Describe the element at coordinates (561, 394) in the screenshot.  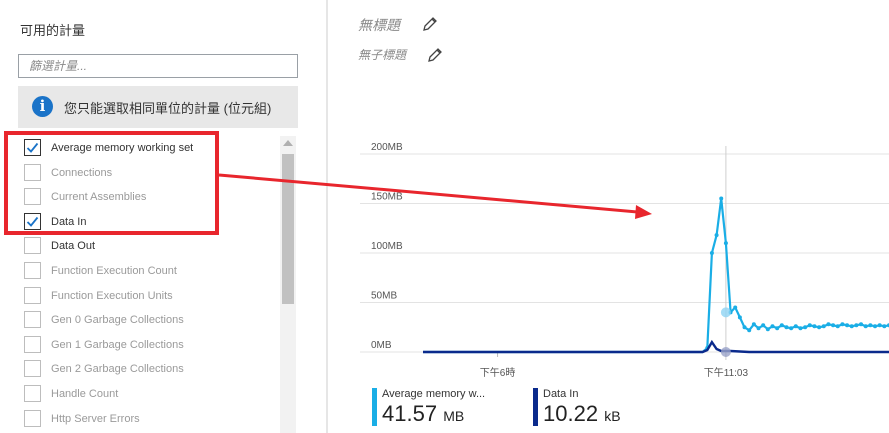
I see `legend-series-name: Data In` at that location.